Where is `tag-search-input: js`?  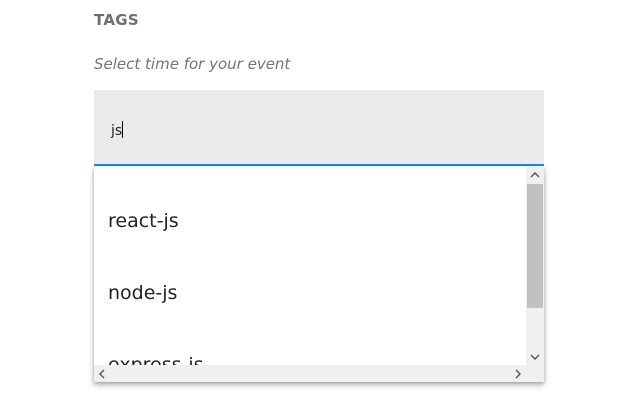 tag-search-input: js is located at coordinates (319, 128).